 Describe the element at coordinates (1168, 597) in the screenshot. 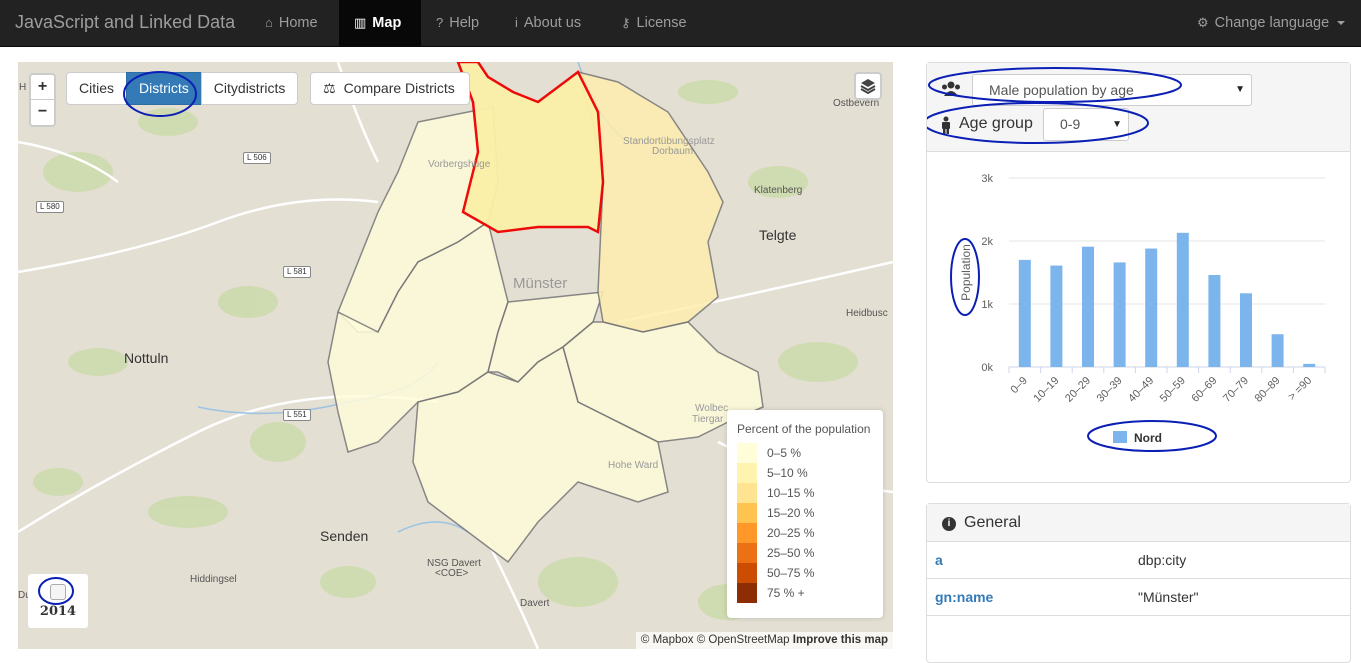

I see `property-value: "Münster"` at that location.